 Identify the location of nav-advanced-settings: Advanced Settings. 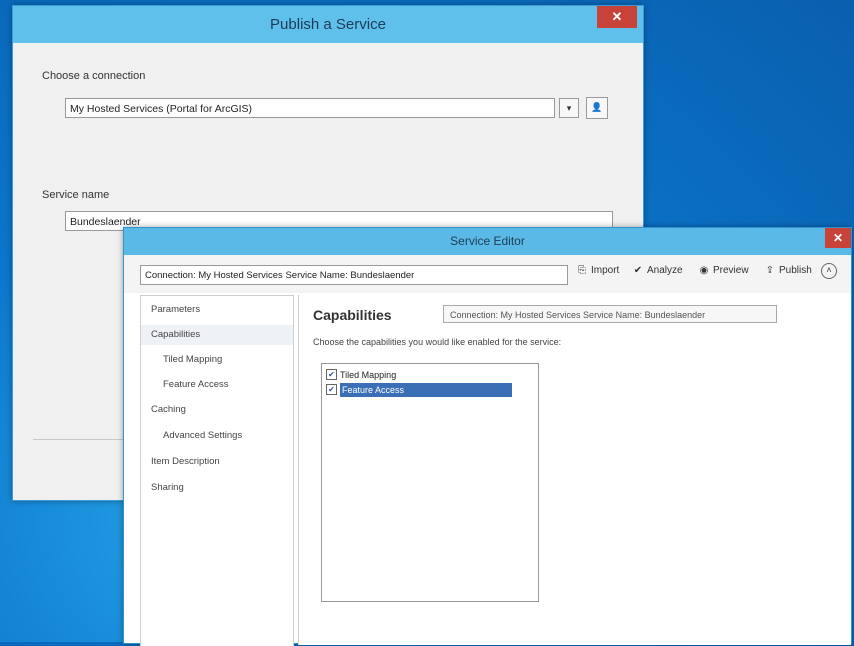
(217, 436).